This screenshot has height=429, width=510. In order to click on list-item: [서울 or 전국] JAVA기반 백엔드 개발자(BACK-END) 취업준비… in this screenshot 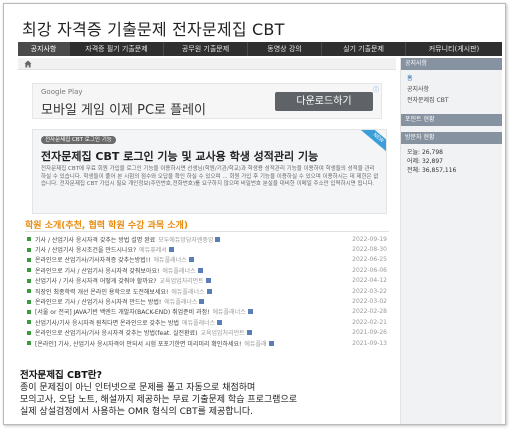, I will do `click(206, 312)`.